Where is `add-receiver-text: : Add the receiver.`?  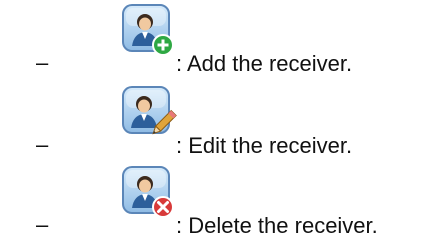
add-receiver-text: : Add the receiver. is located at coordinates (264, 63).